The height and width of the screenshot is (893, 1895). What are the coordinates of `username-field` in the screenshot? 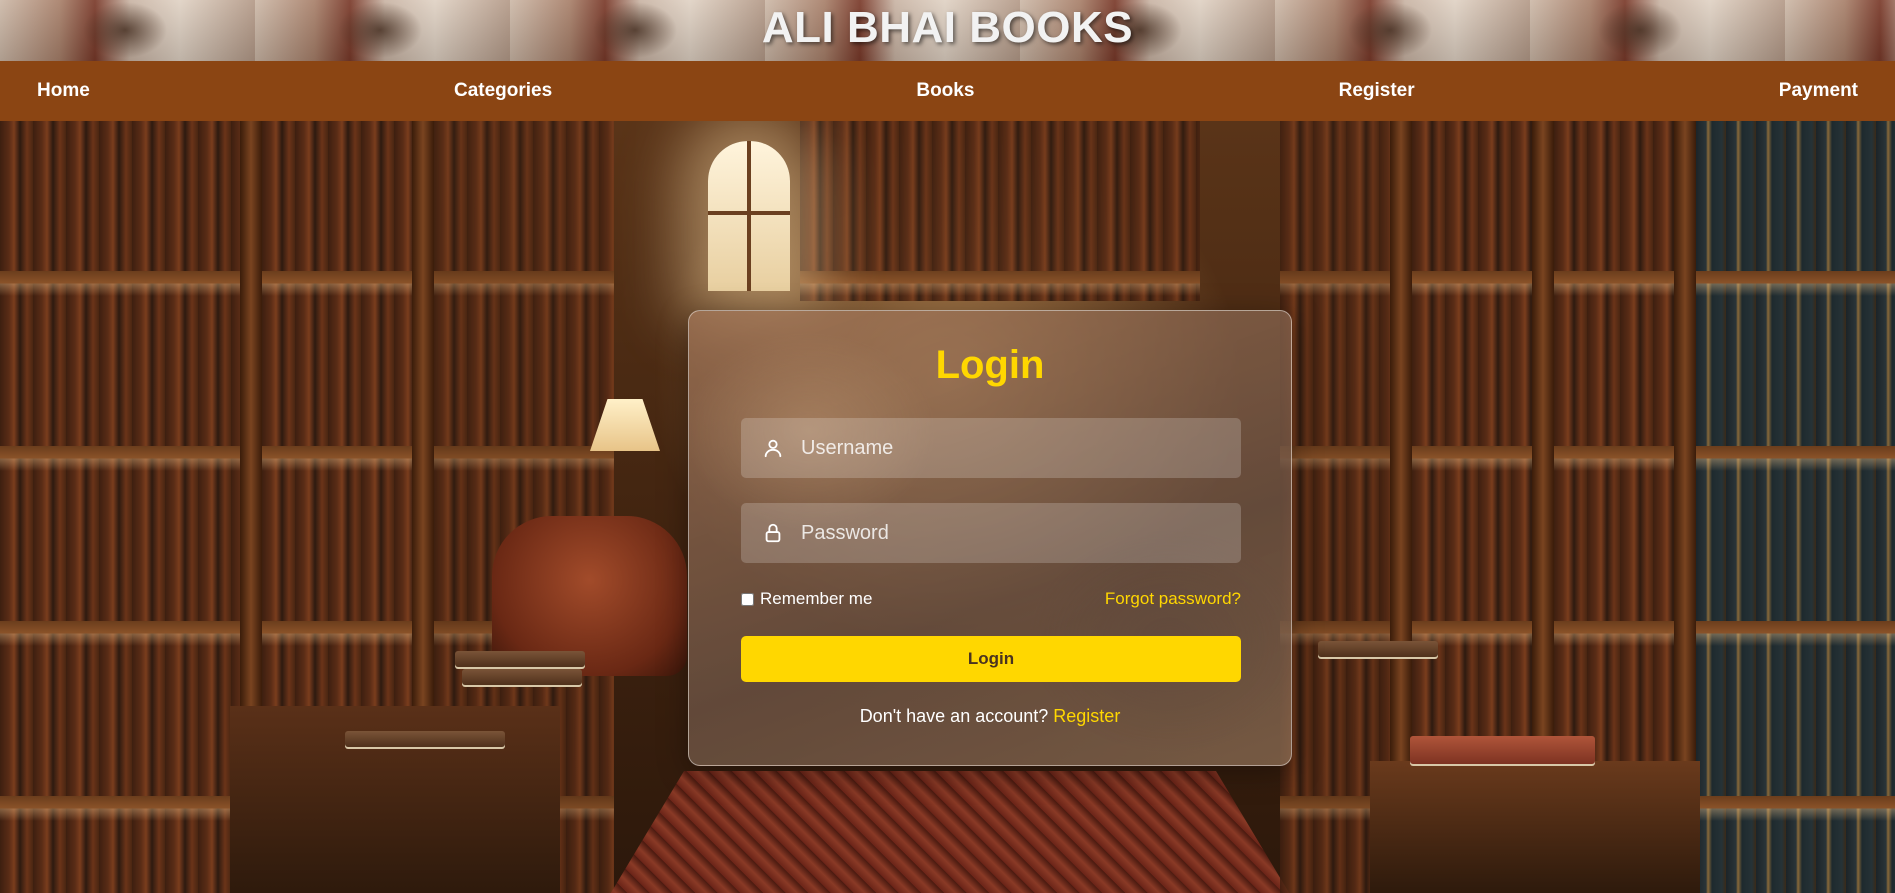 It's located at (991, 448).